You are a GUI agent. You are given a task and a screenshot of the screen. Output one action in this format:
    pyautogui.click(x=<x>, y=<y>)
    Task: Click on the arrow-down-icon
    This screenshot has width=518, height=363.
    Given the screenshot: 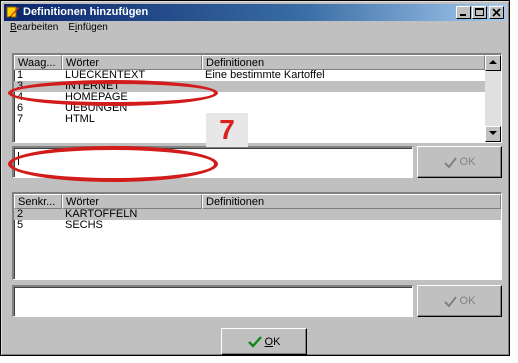 What is the action you would take?
    pyautogui.click(x=493, y=133)
    